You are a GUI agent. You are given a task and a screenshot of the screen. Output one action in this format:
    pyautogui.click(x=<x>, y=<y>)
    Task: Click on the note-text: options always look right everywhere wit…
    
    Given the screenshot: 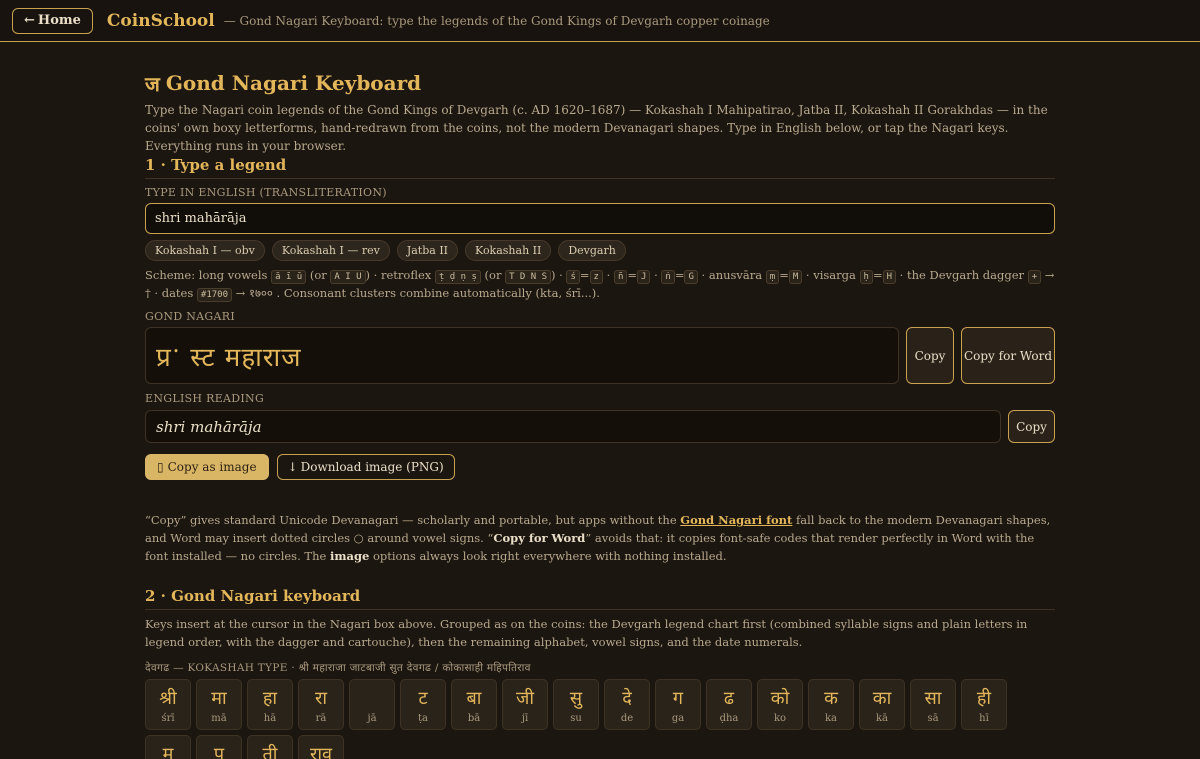 What is the action you would take?
    pyautogui.click(x=548, y=556)
    